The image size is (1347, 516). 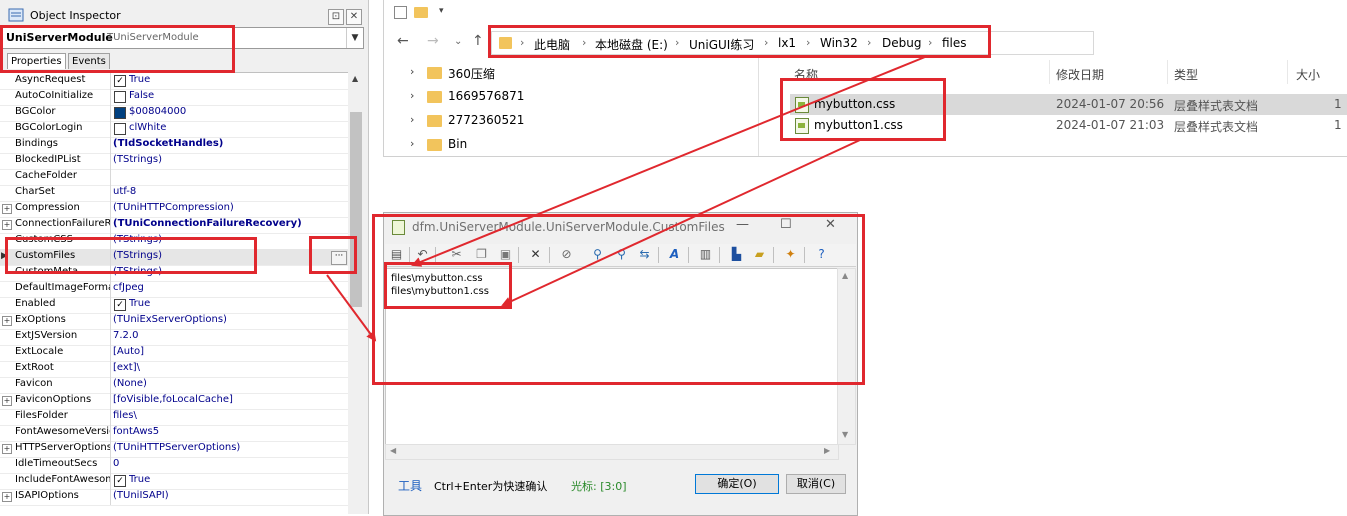 What do you see at coordinates (230, 191) in the screenshot?
I see `property-value: utf-8` at bounding box center [230, 191].